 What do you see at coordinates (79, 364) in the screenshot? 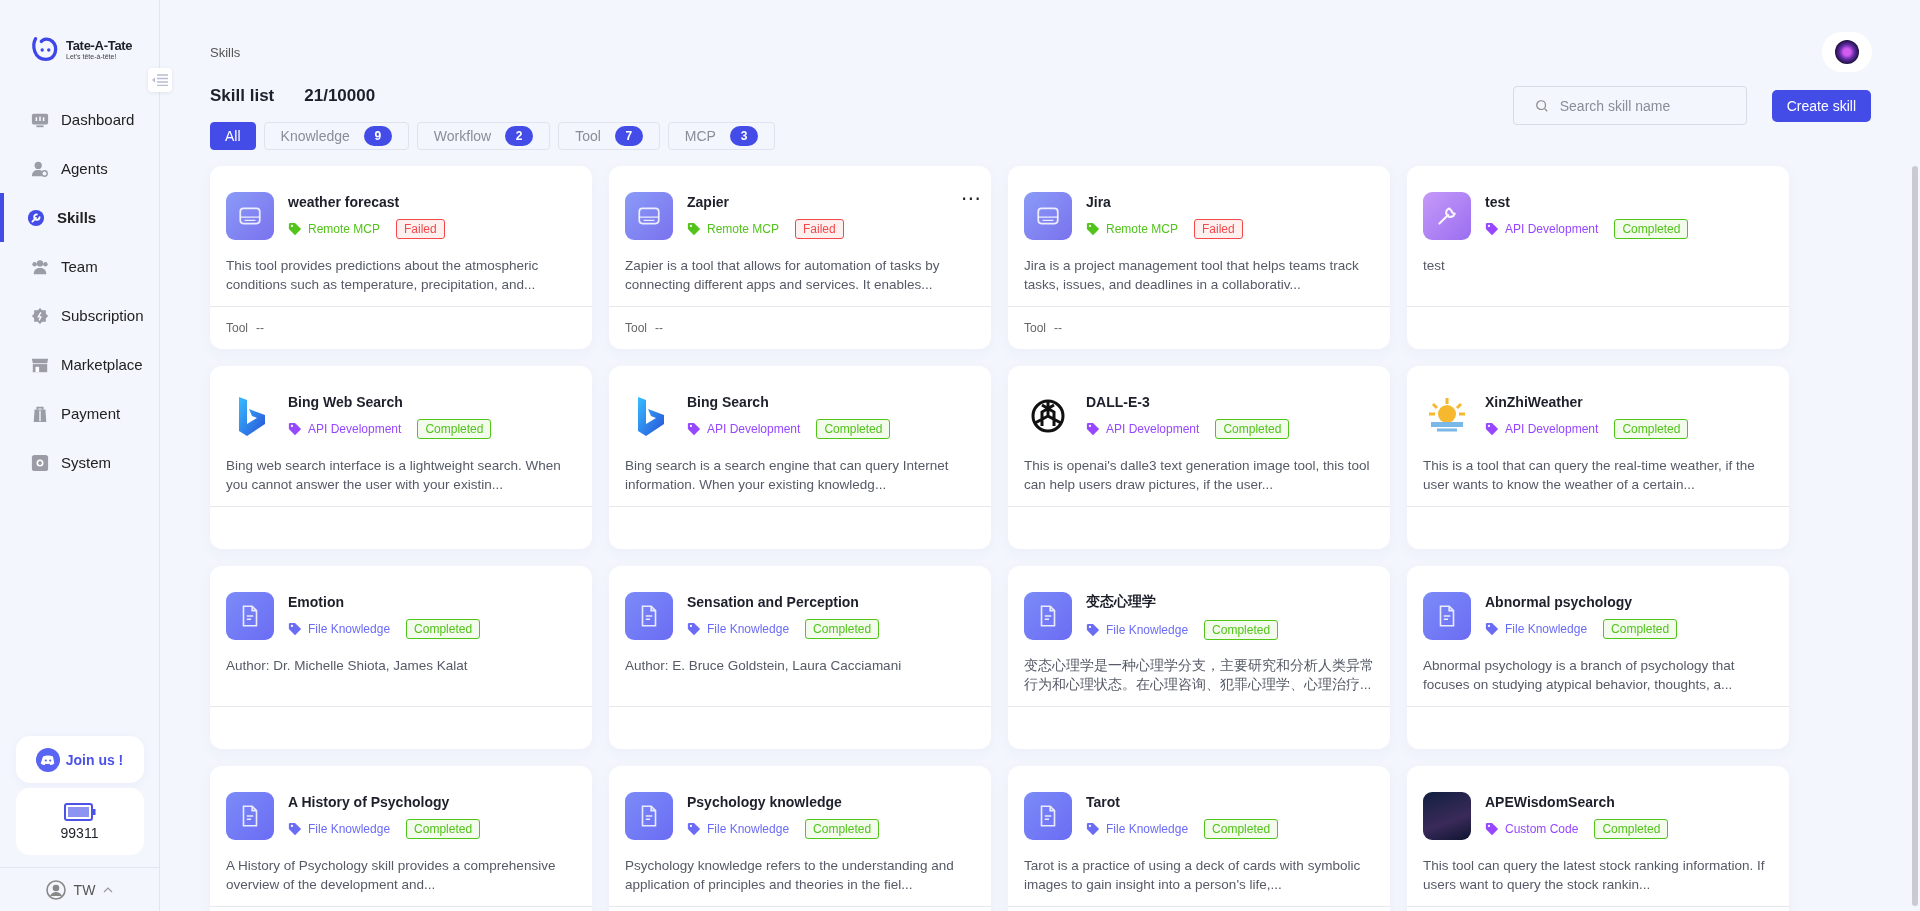
I see `nav-item: Marketplace` at bounding box center [79, 364].